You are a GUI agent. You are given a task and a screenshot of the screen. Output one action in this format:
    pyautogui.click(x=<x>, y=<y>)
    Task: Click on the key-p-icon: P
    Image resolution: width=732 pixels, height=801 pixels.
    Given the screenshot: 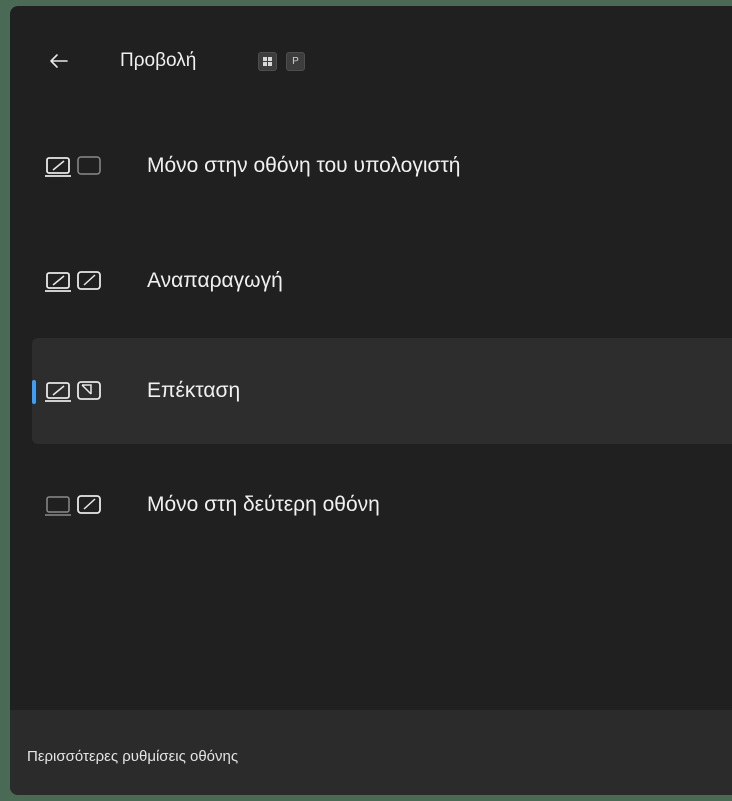 What is the action you would take?
    pyautogui.click(x=295, y=61)
    